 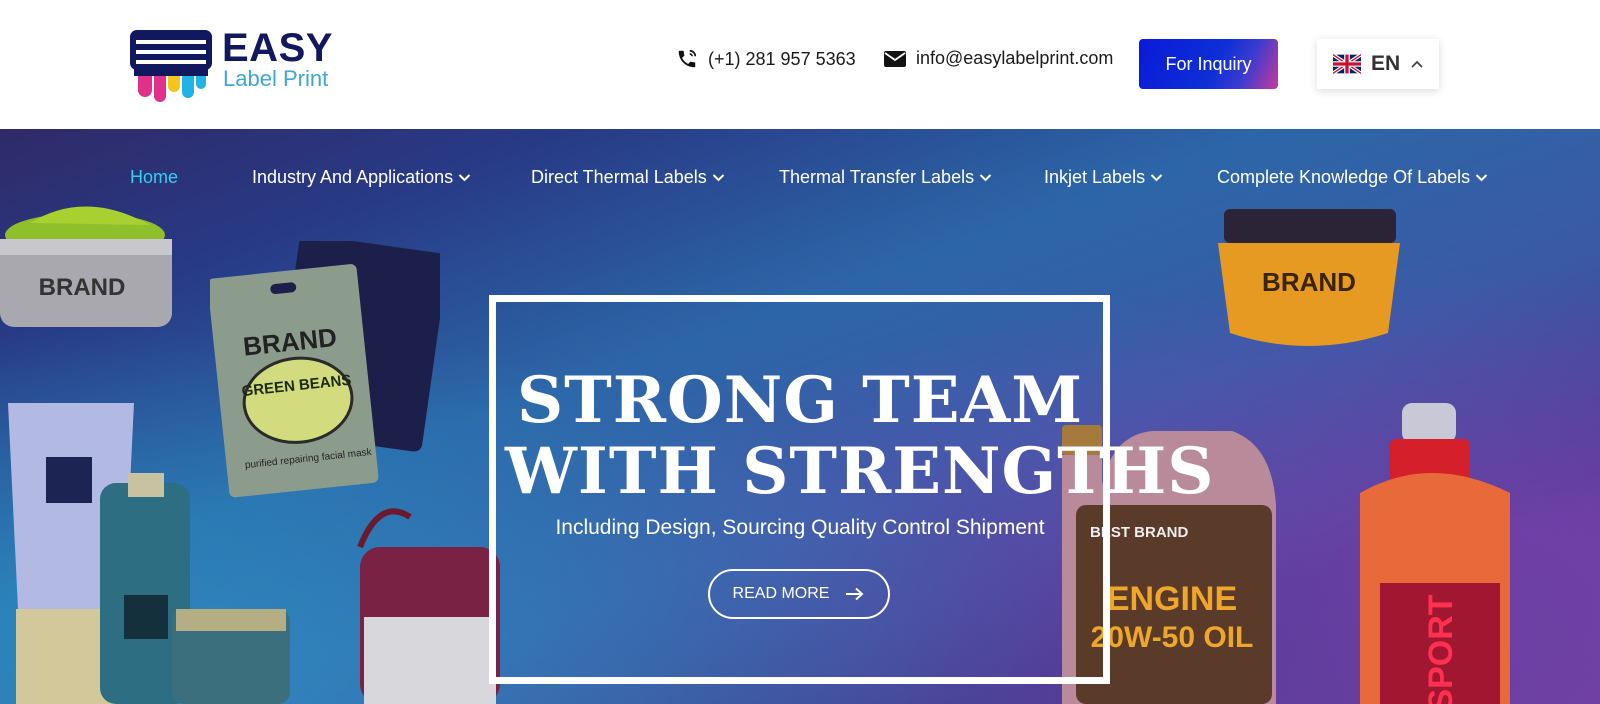 I want to click on language-code: EN, so click(x=1386, y=63).